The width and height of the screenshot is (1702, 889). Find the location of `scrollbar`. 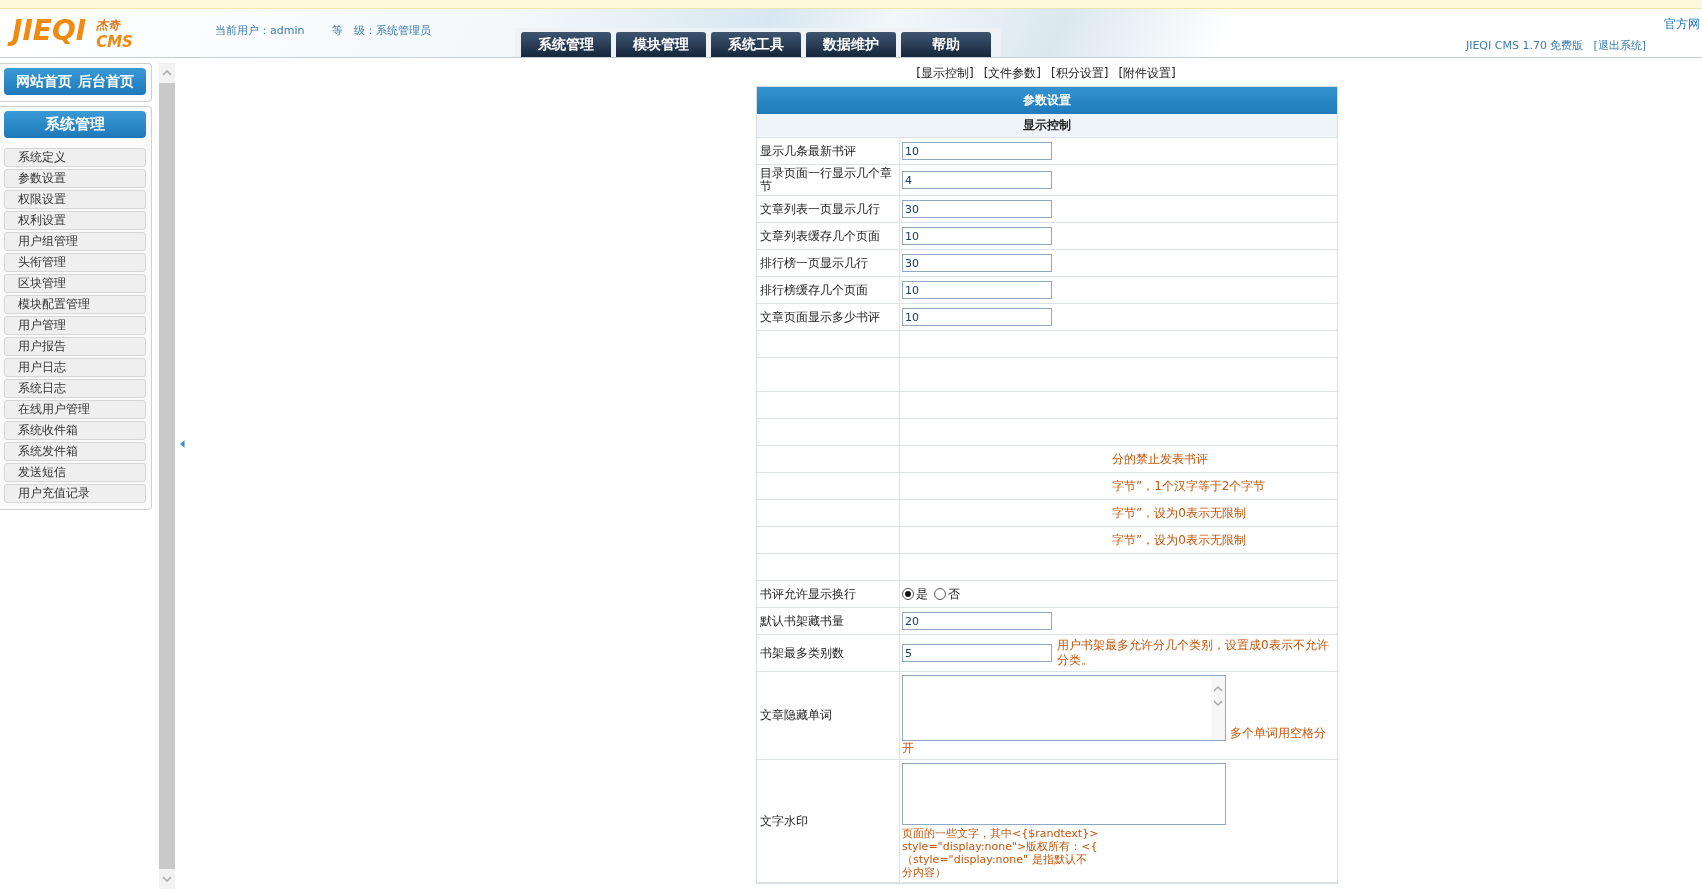

scrollbar is located at coordinates (167, 476).